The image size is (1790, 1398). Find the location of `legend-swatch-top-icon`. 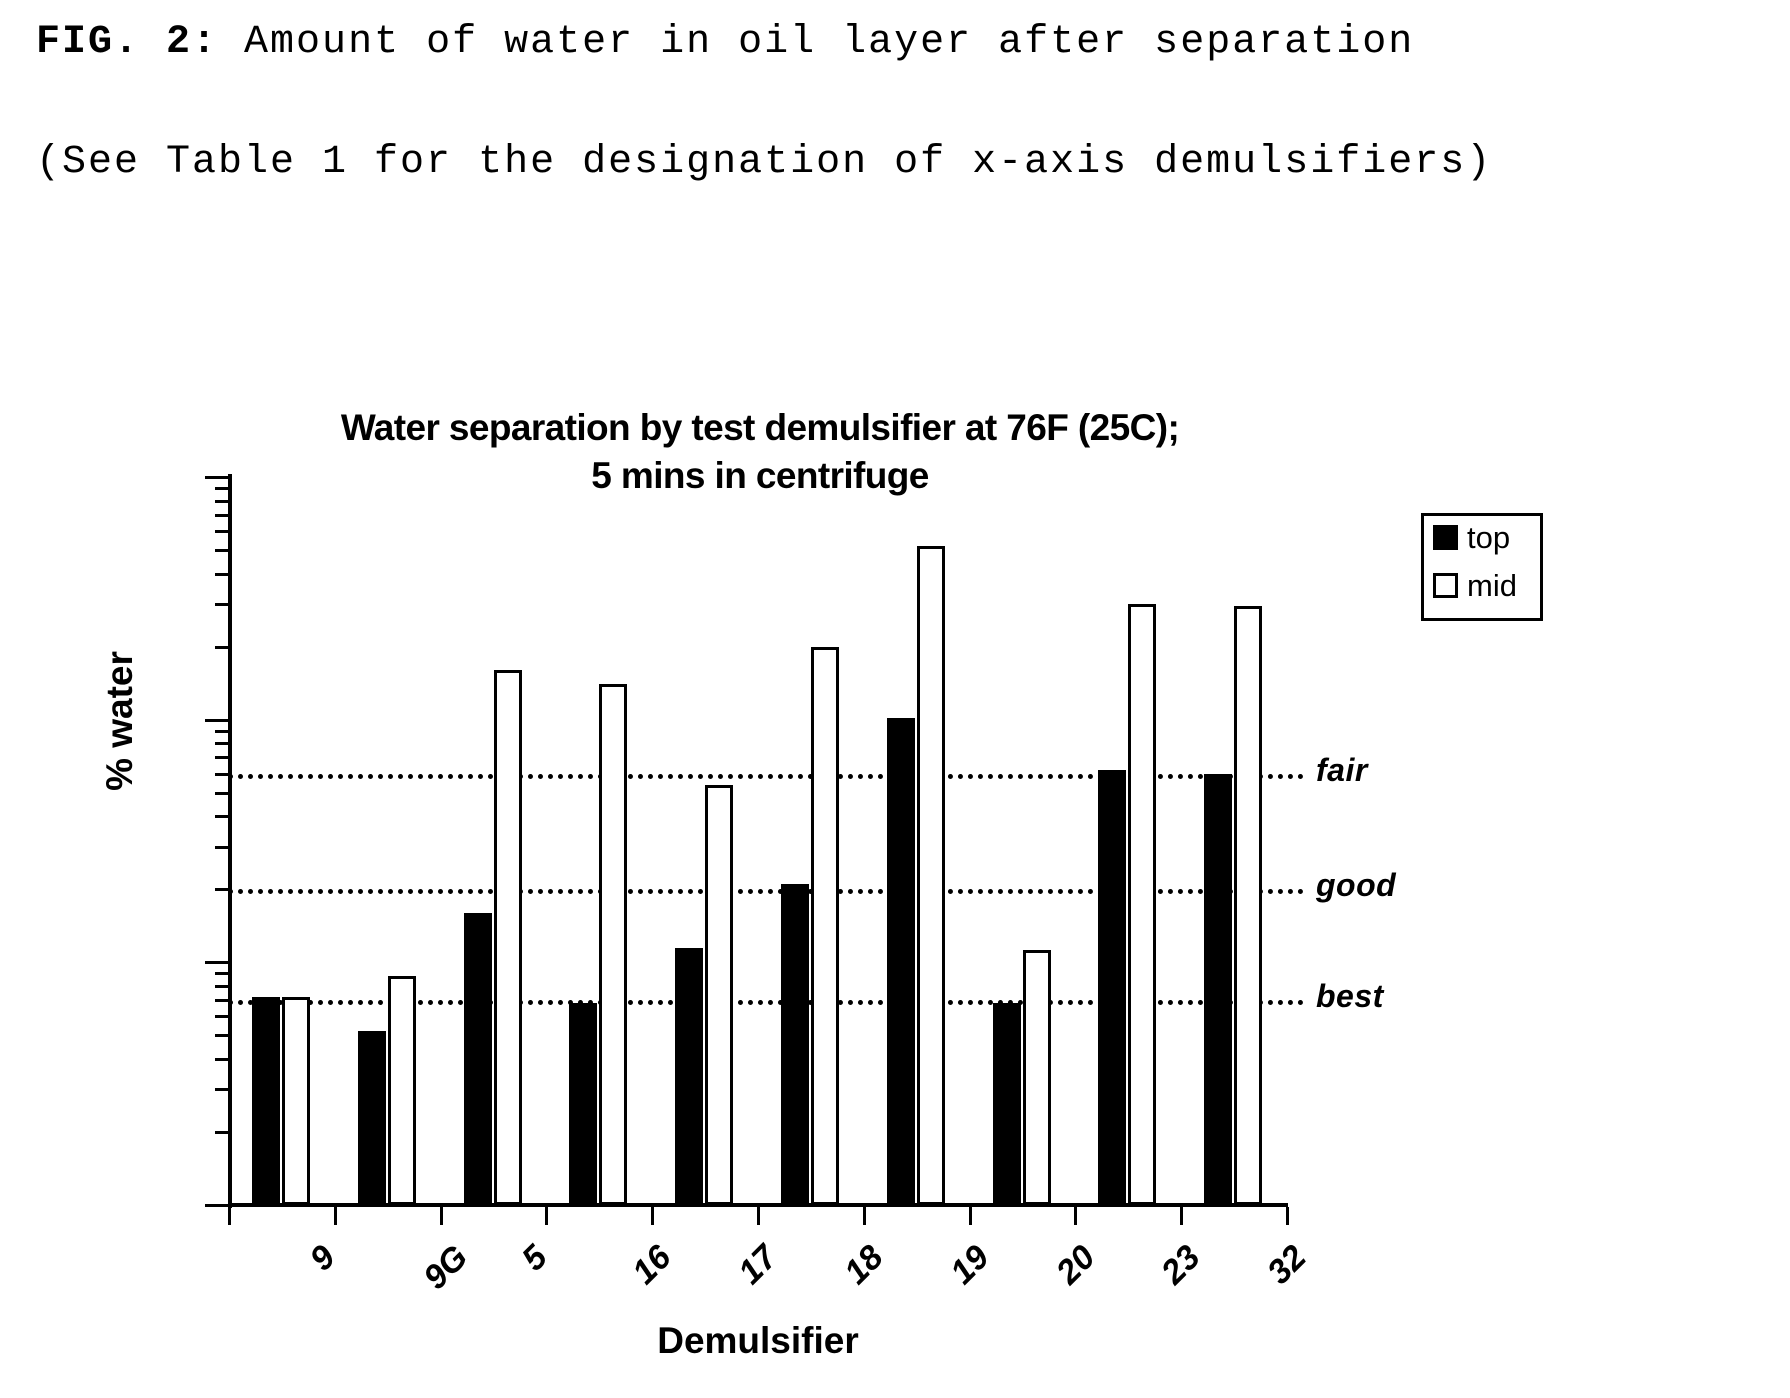

legend-swatch-top-icon is located at coordinates (1445, 537).